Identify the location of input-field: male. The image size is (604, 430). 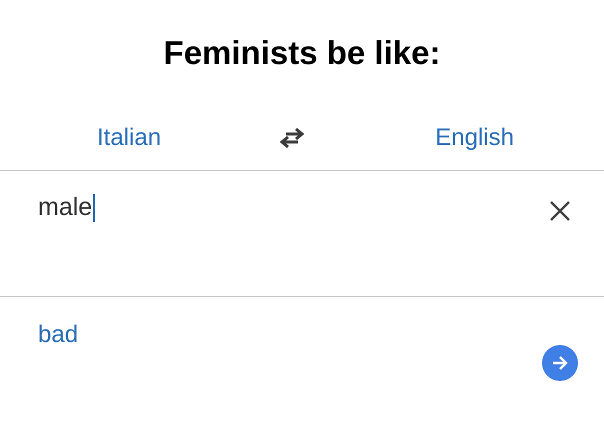
(67, 207).